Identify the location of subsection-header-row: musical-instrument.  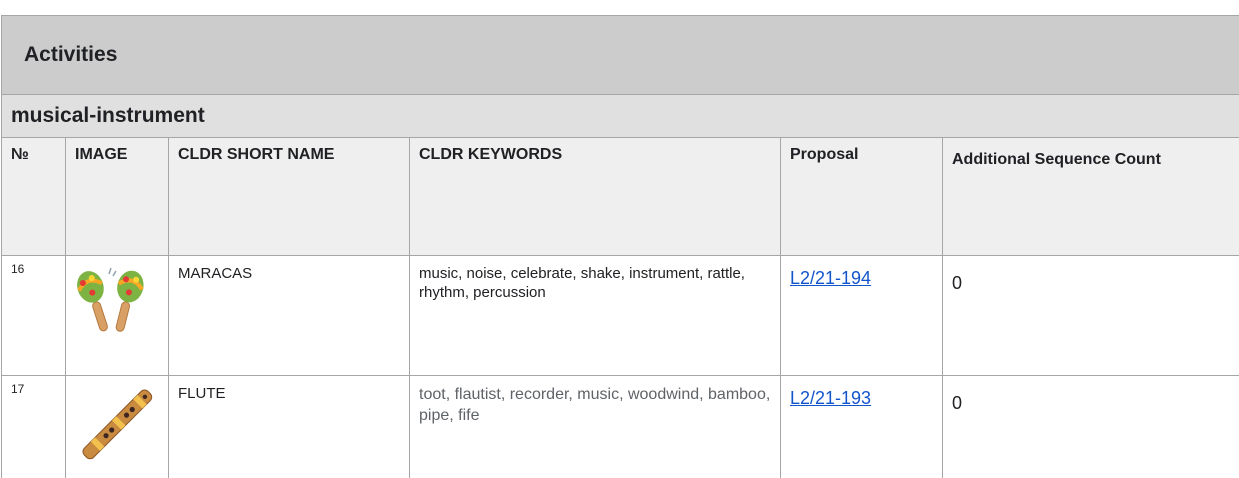
(619, 116).